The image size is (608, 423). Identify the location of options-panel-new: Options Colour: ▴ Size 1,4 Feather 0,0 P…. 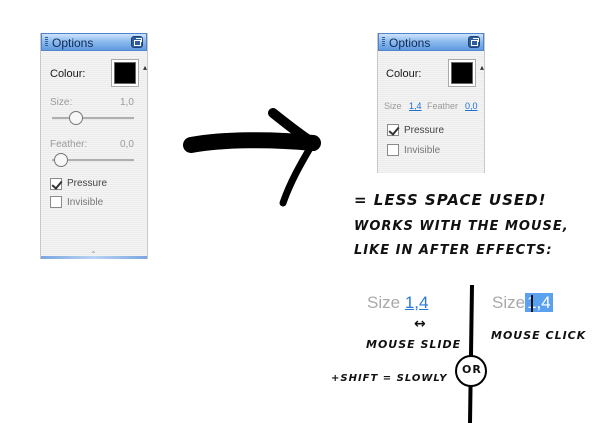
(431, 103).